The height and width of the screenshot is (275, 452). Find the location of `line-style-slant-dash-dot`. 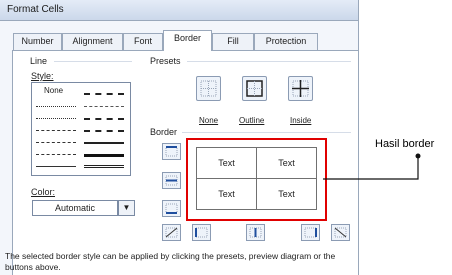

line-style-slant-dash-dot is located at coordinates (104, 106).